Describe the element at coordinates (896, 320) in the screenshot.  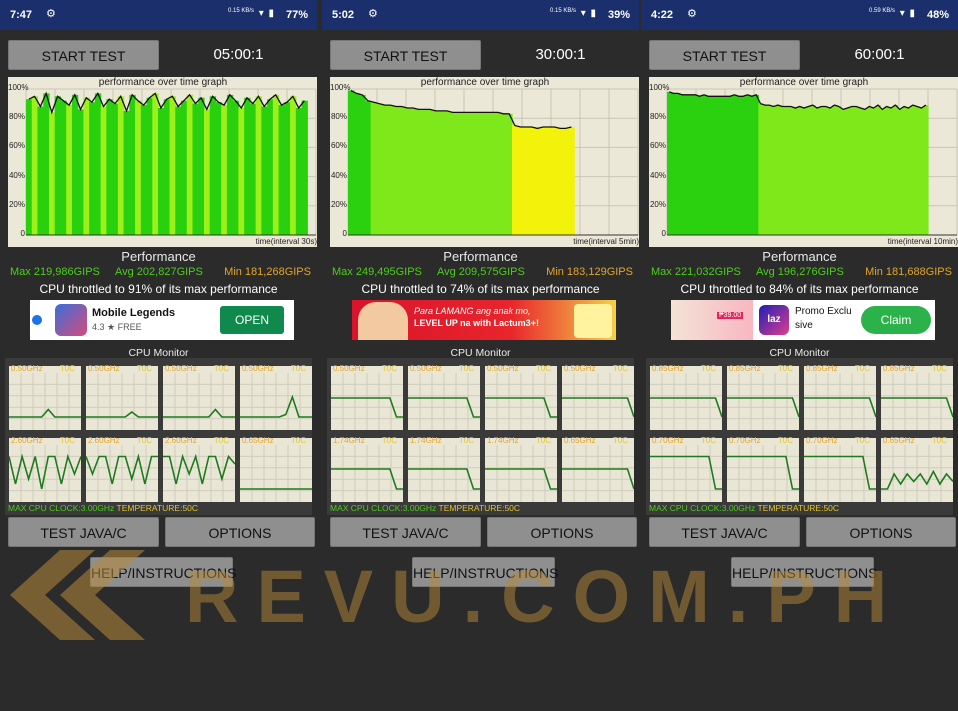
I see `ad-claim-button: Claim` at that location.